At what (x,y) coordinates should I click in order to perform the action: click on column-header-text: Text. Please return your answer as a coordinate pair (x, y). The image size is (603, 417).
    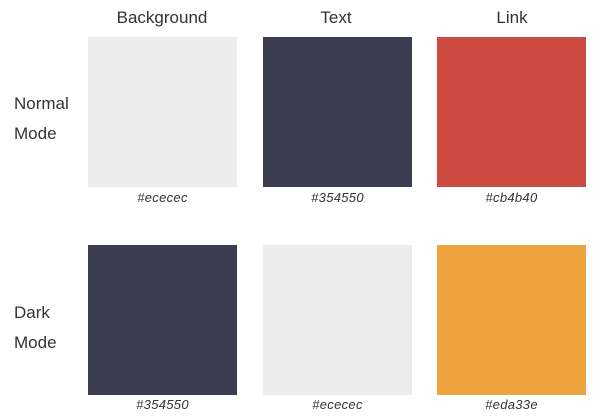
    Looking at the image, I should click on (336, 17).